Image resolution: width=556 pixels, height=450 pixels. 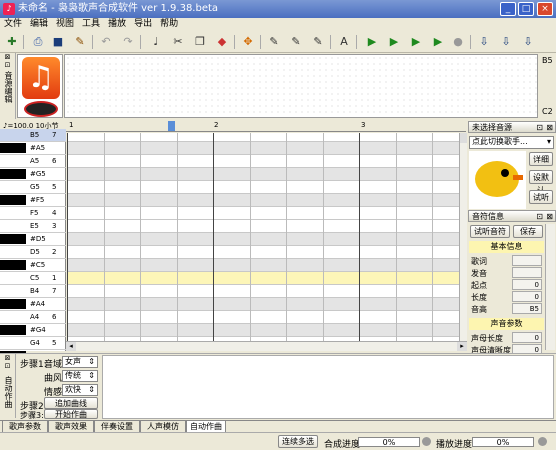 What do you see at coordinates (80, 362) in the screenshot?
I see `range-select: 女声 ⇕` at bounding box center [80, 362].